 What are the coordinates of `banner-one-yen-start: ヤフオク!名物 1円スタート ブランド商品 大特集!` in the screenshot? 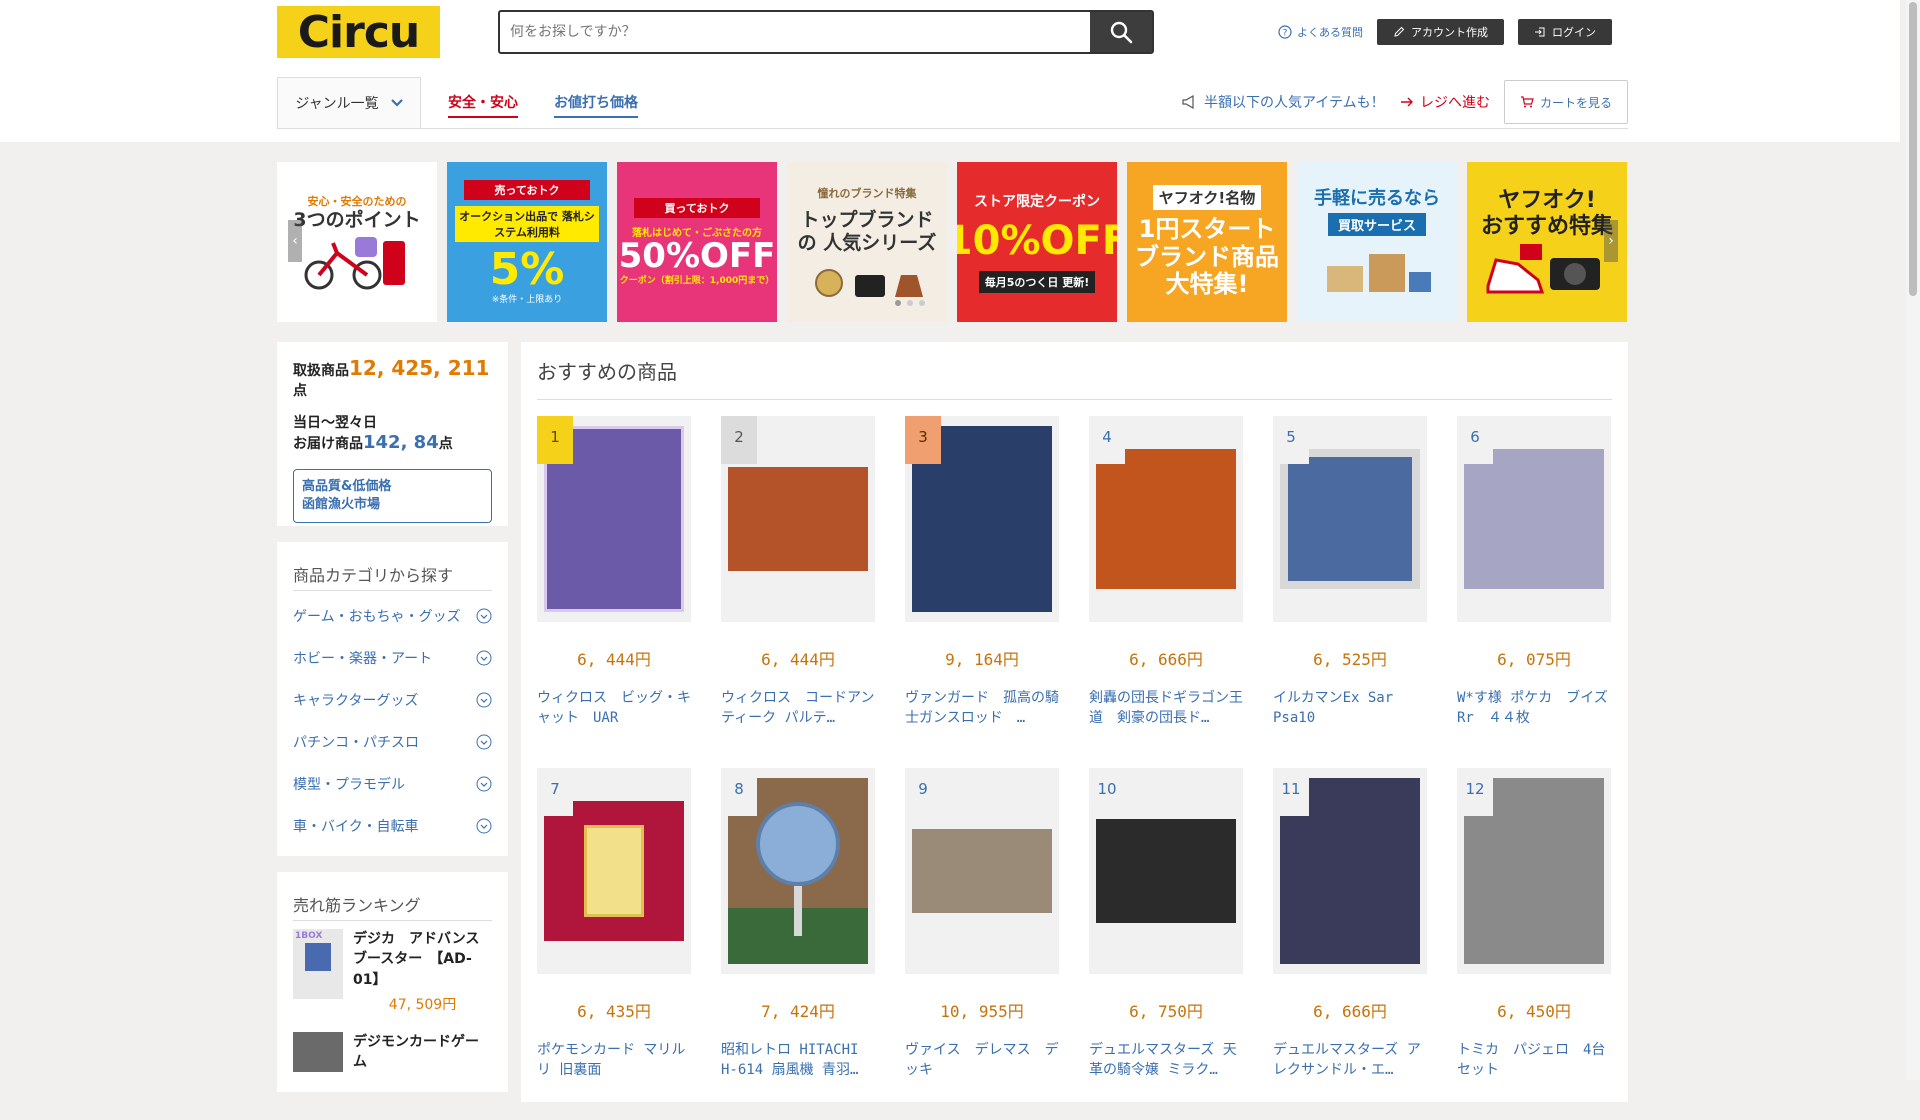 It's located at (1207, 242).